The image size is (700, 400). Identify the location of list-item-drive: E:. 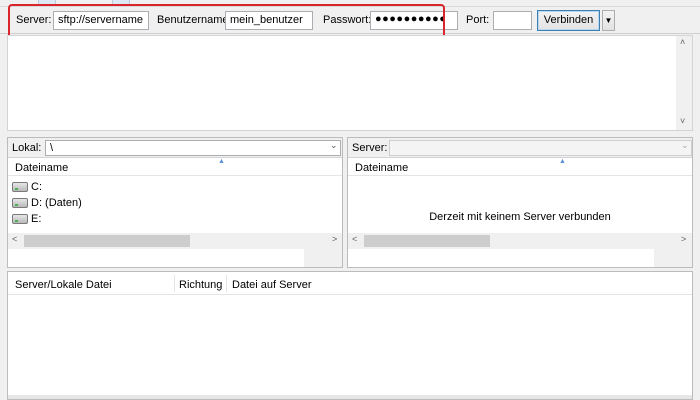
(26, 219).